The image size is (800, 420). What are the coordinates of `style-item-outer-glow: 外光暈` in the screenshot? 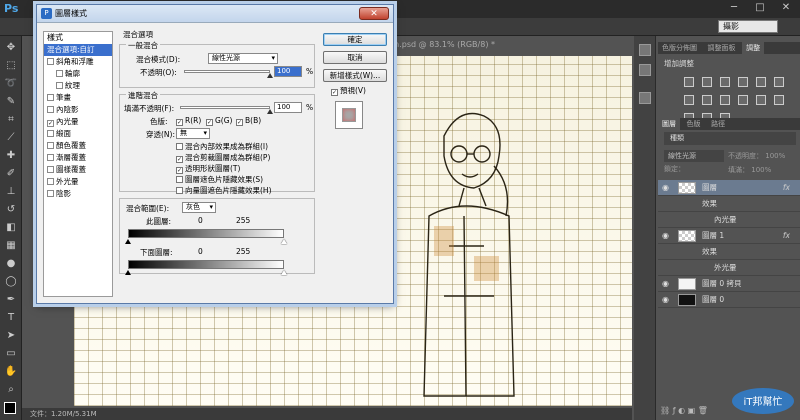 It's located at (78, 182).